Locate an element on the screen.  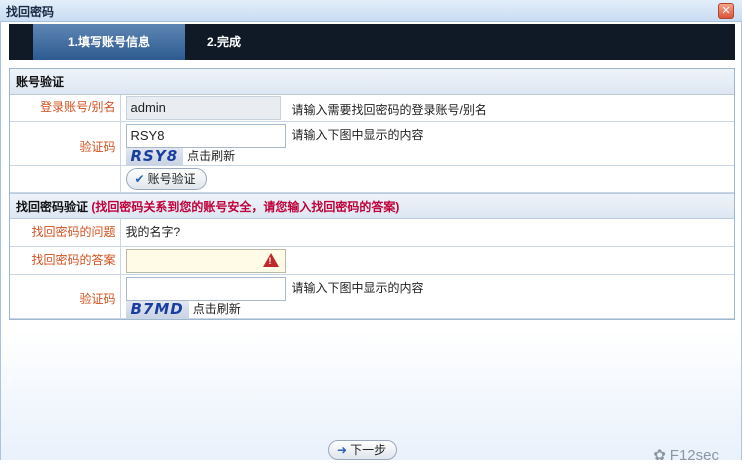
arrow-right-icon: ➜ is located at coordinates (342, 450).